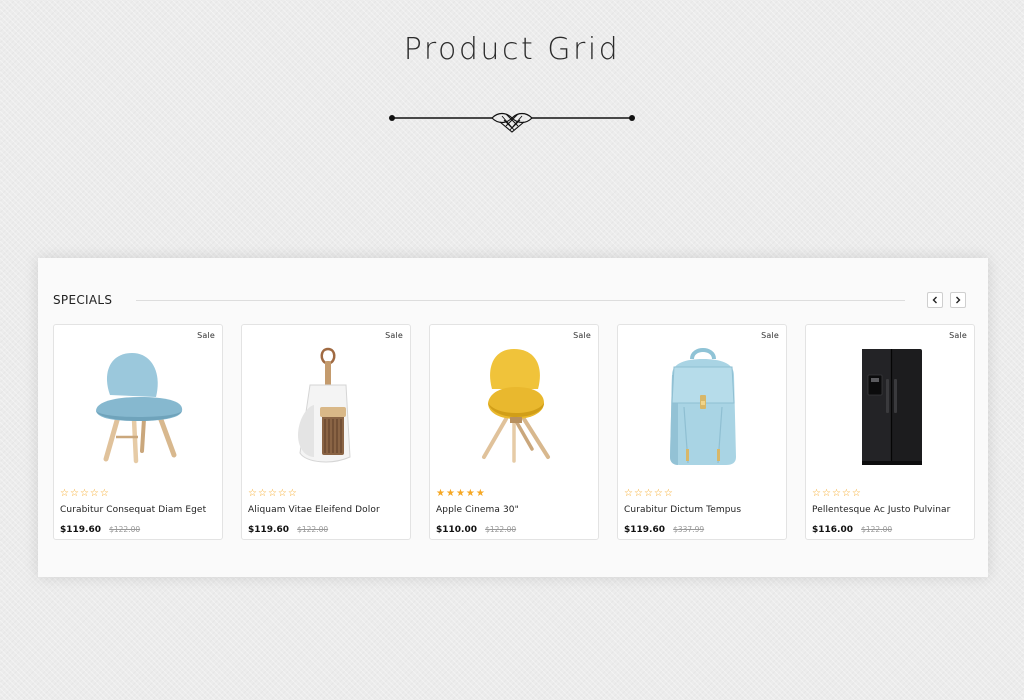 Image resolution: width=1024 pixels, height=700 pixels. I want to click on refrigerator-icon, so click(891, 407).